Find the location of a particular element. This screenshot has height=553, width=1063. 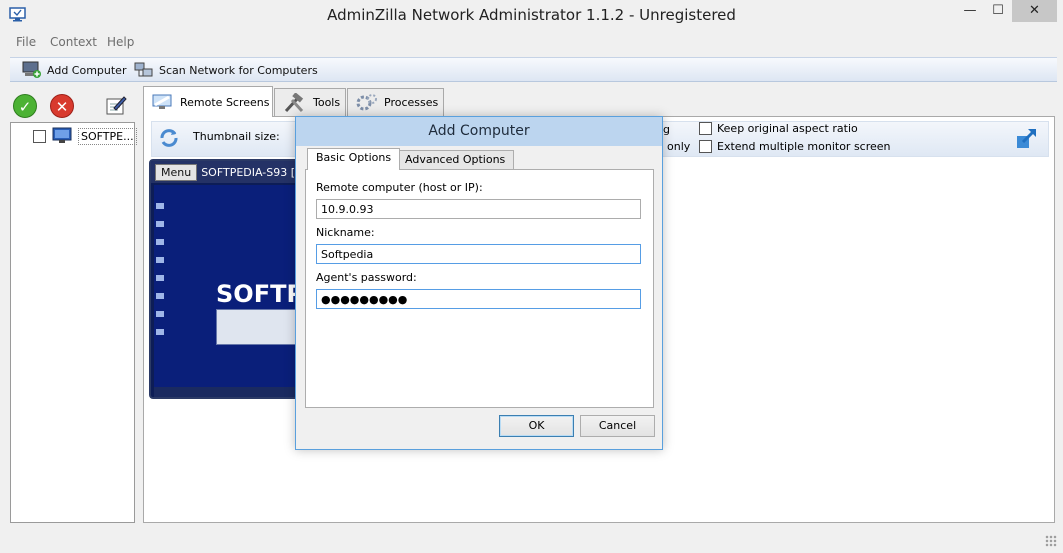

extend-monitor-checkbox is located at coordinates (705, 146).